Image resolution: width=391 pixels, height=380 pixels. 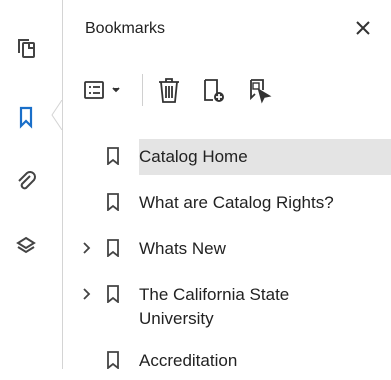 What do you see at coordinates (182, 248) in the screenshot?
I see `bookmark-label: Whats New` at bounding box center [182, 248].